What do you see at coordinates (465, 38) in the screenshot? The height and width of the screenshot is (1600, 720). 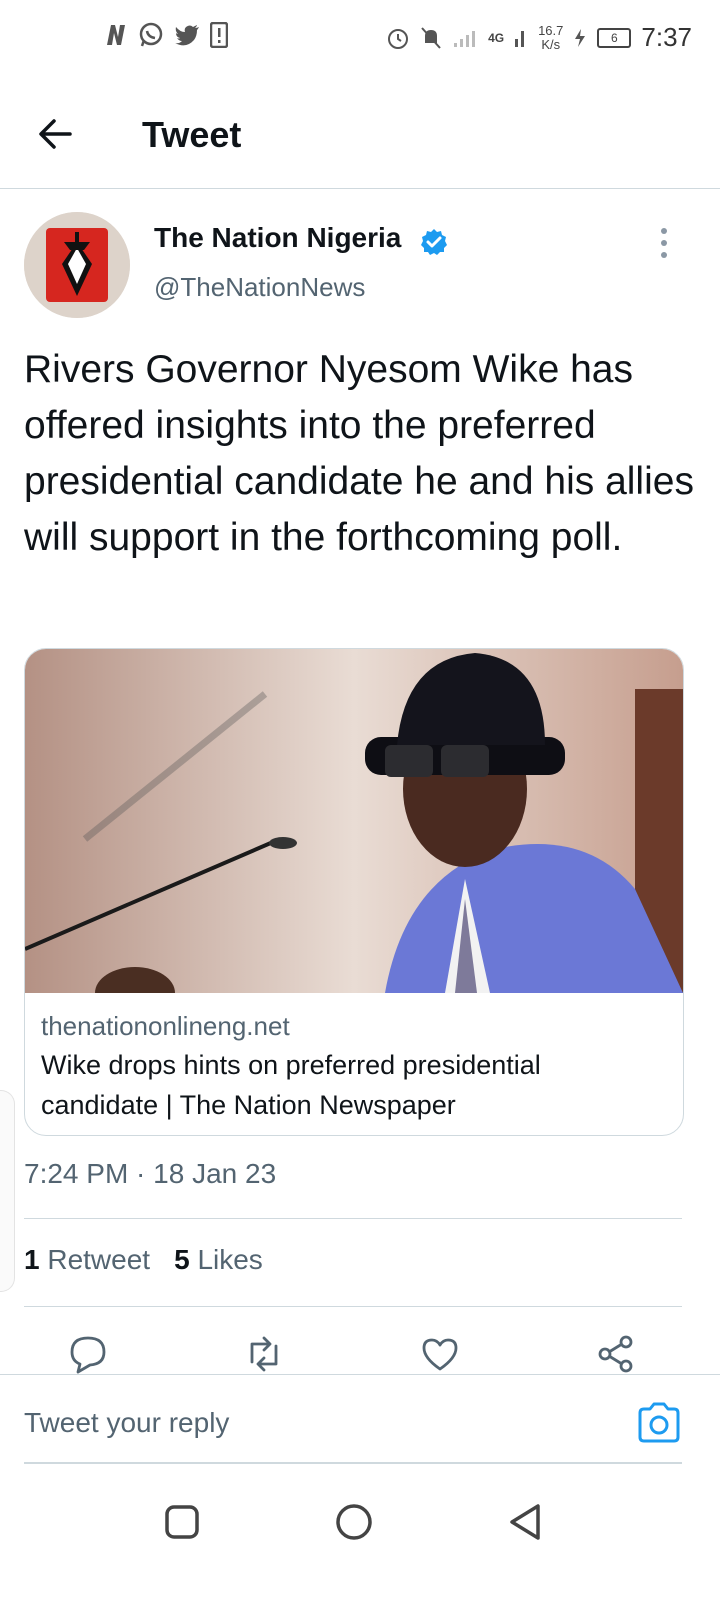 I see `signal-weak-icon` at bounding box center [465, 38].